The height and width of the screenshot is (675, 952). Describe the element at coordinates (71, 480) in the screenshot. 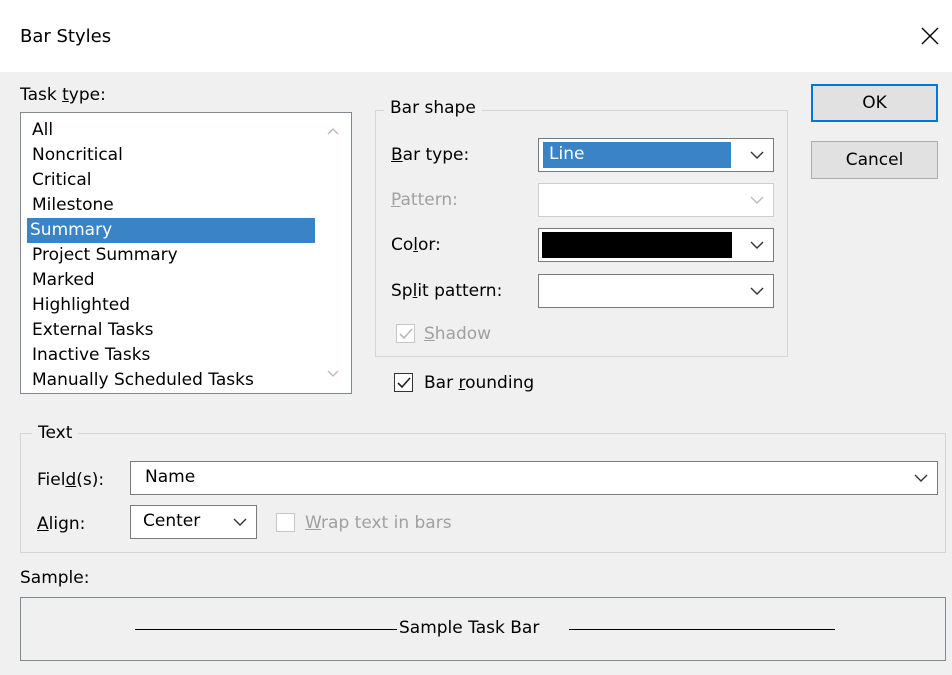

I see `fields-label: Field(s):` at that location.